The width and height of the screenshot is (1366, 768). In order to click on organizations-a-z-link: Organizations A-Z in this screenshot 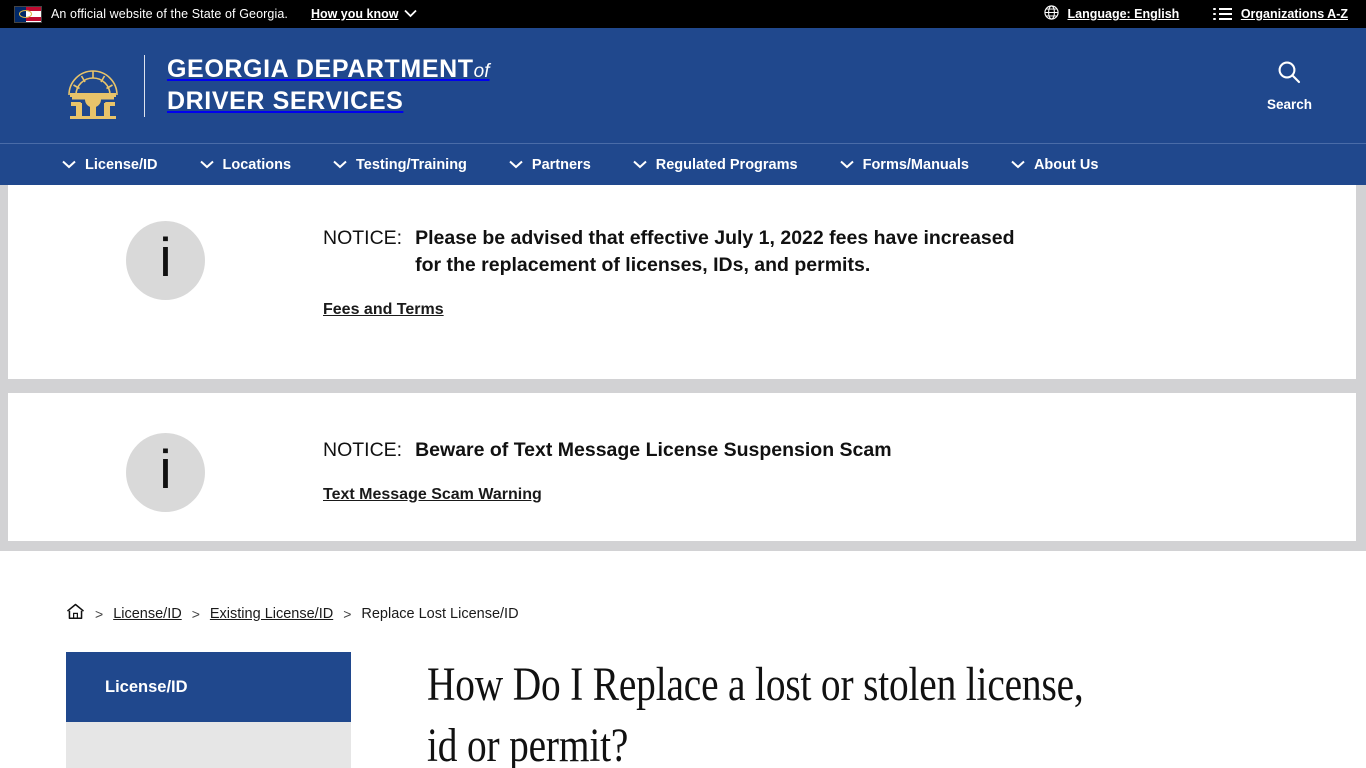, I will do `click(1280, 14)`.